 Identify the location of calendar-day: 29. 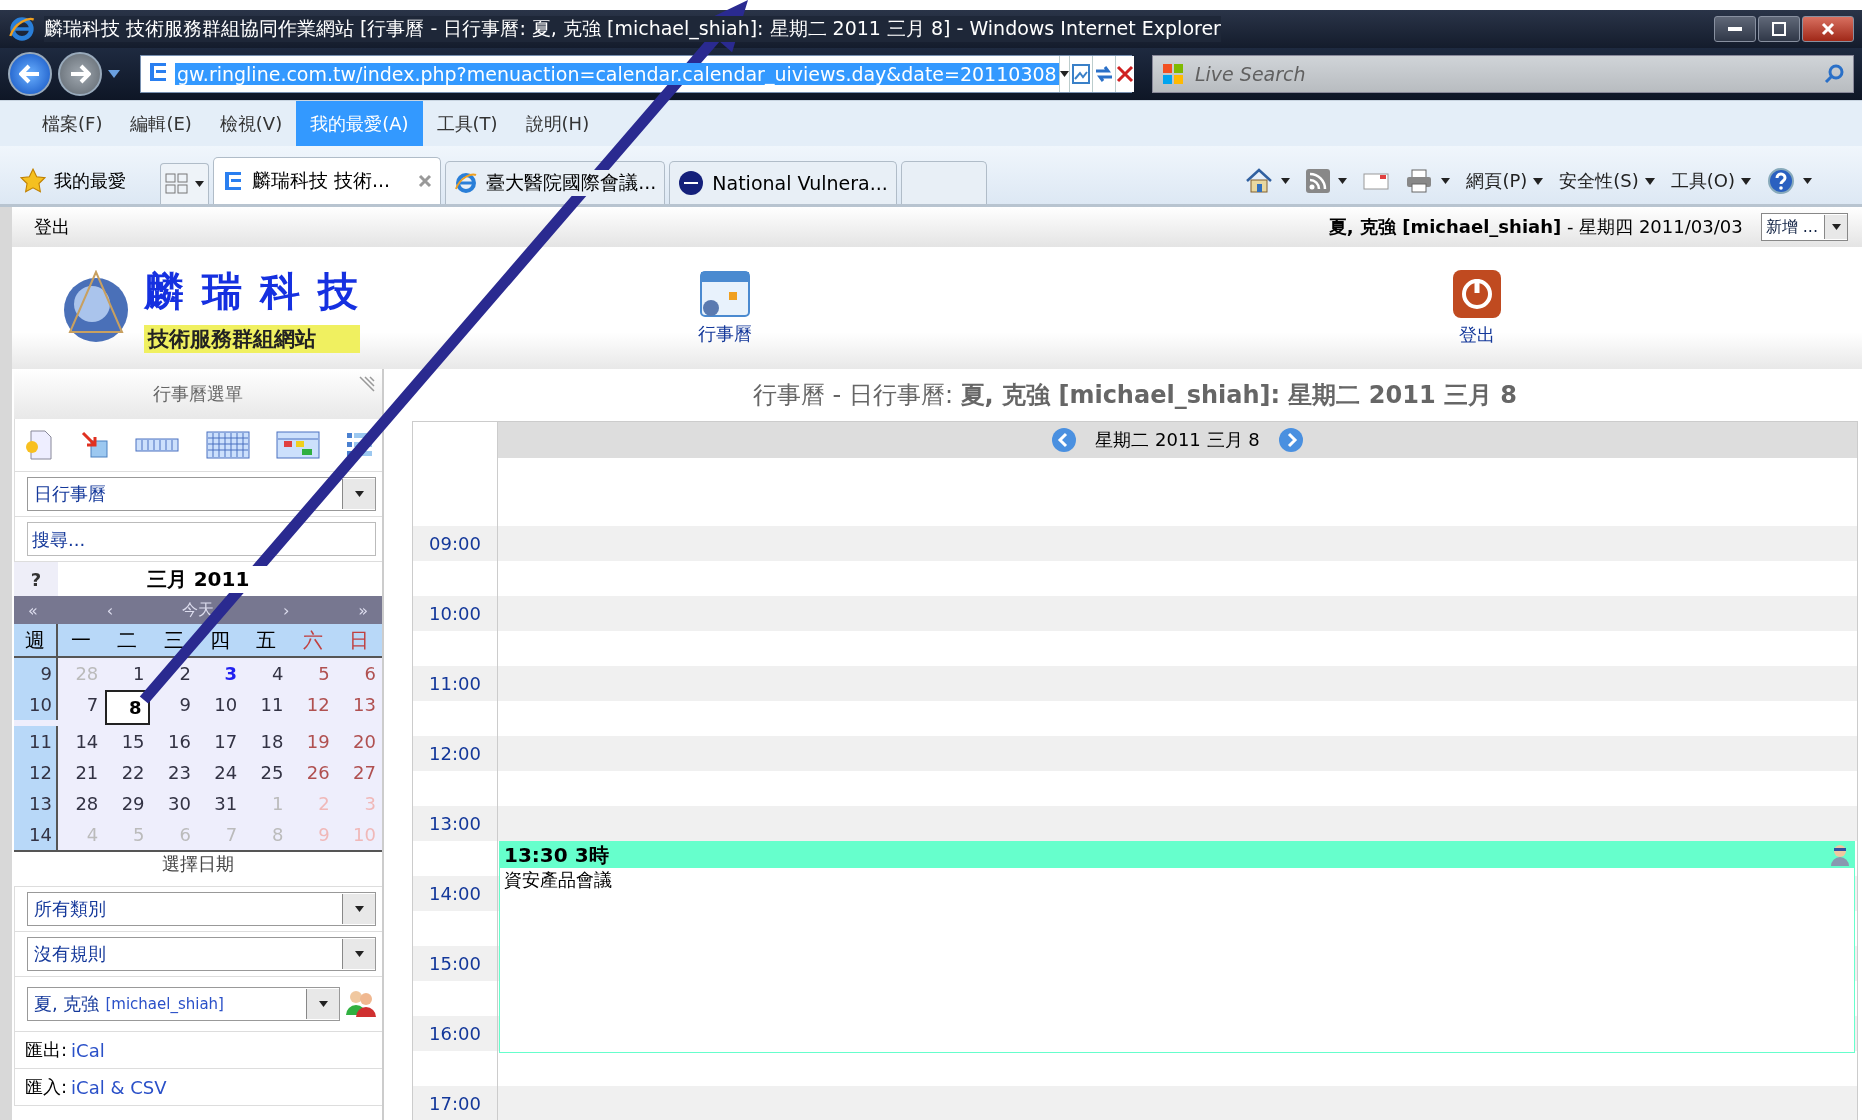
(127, 803).